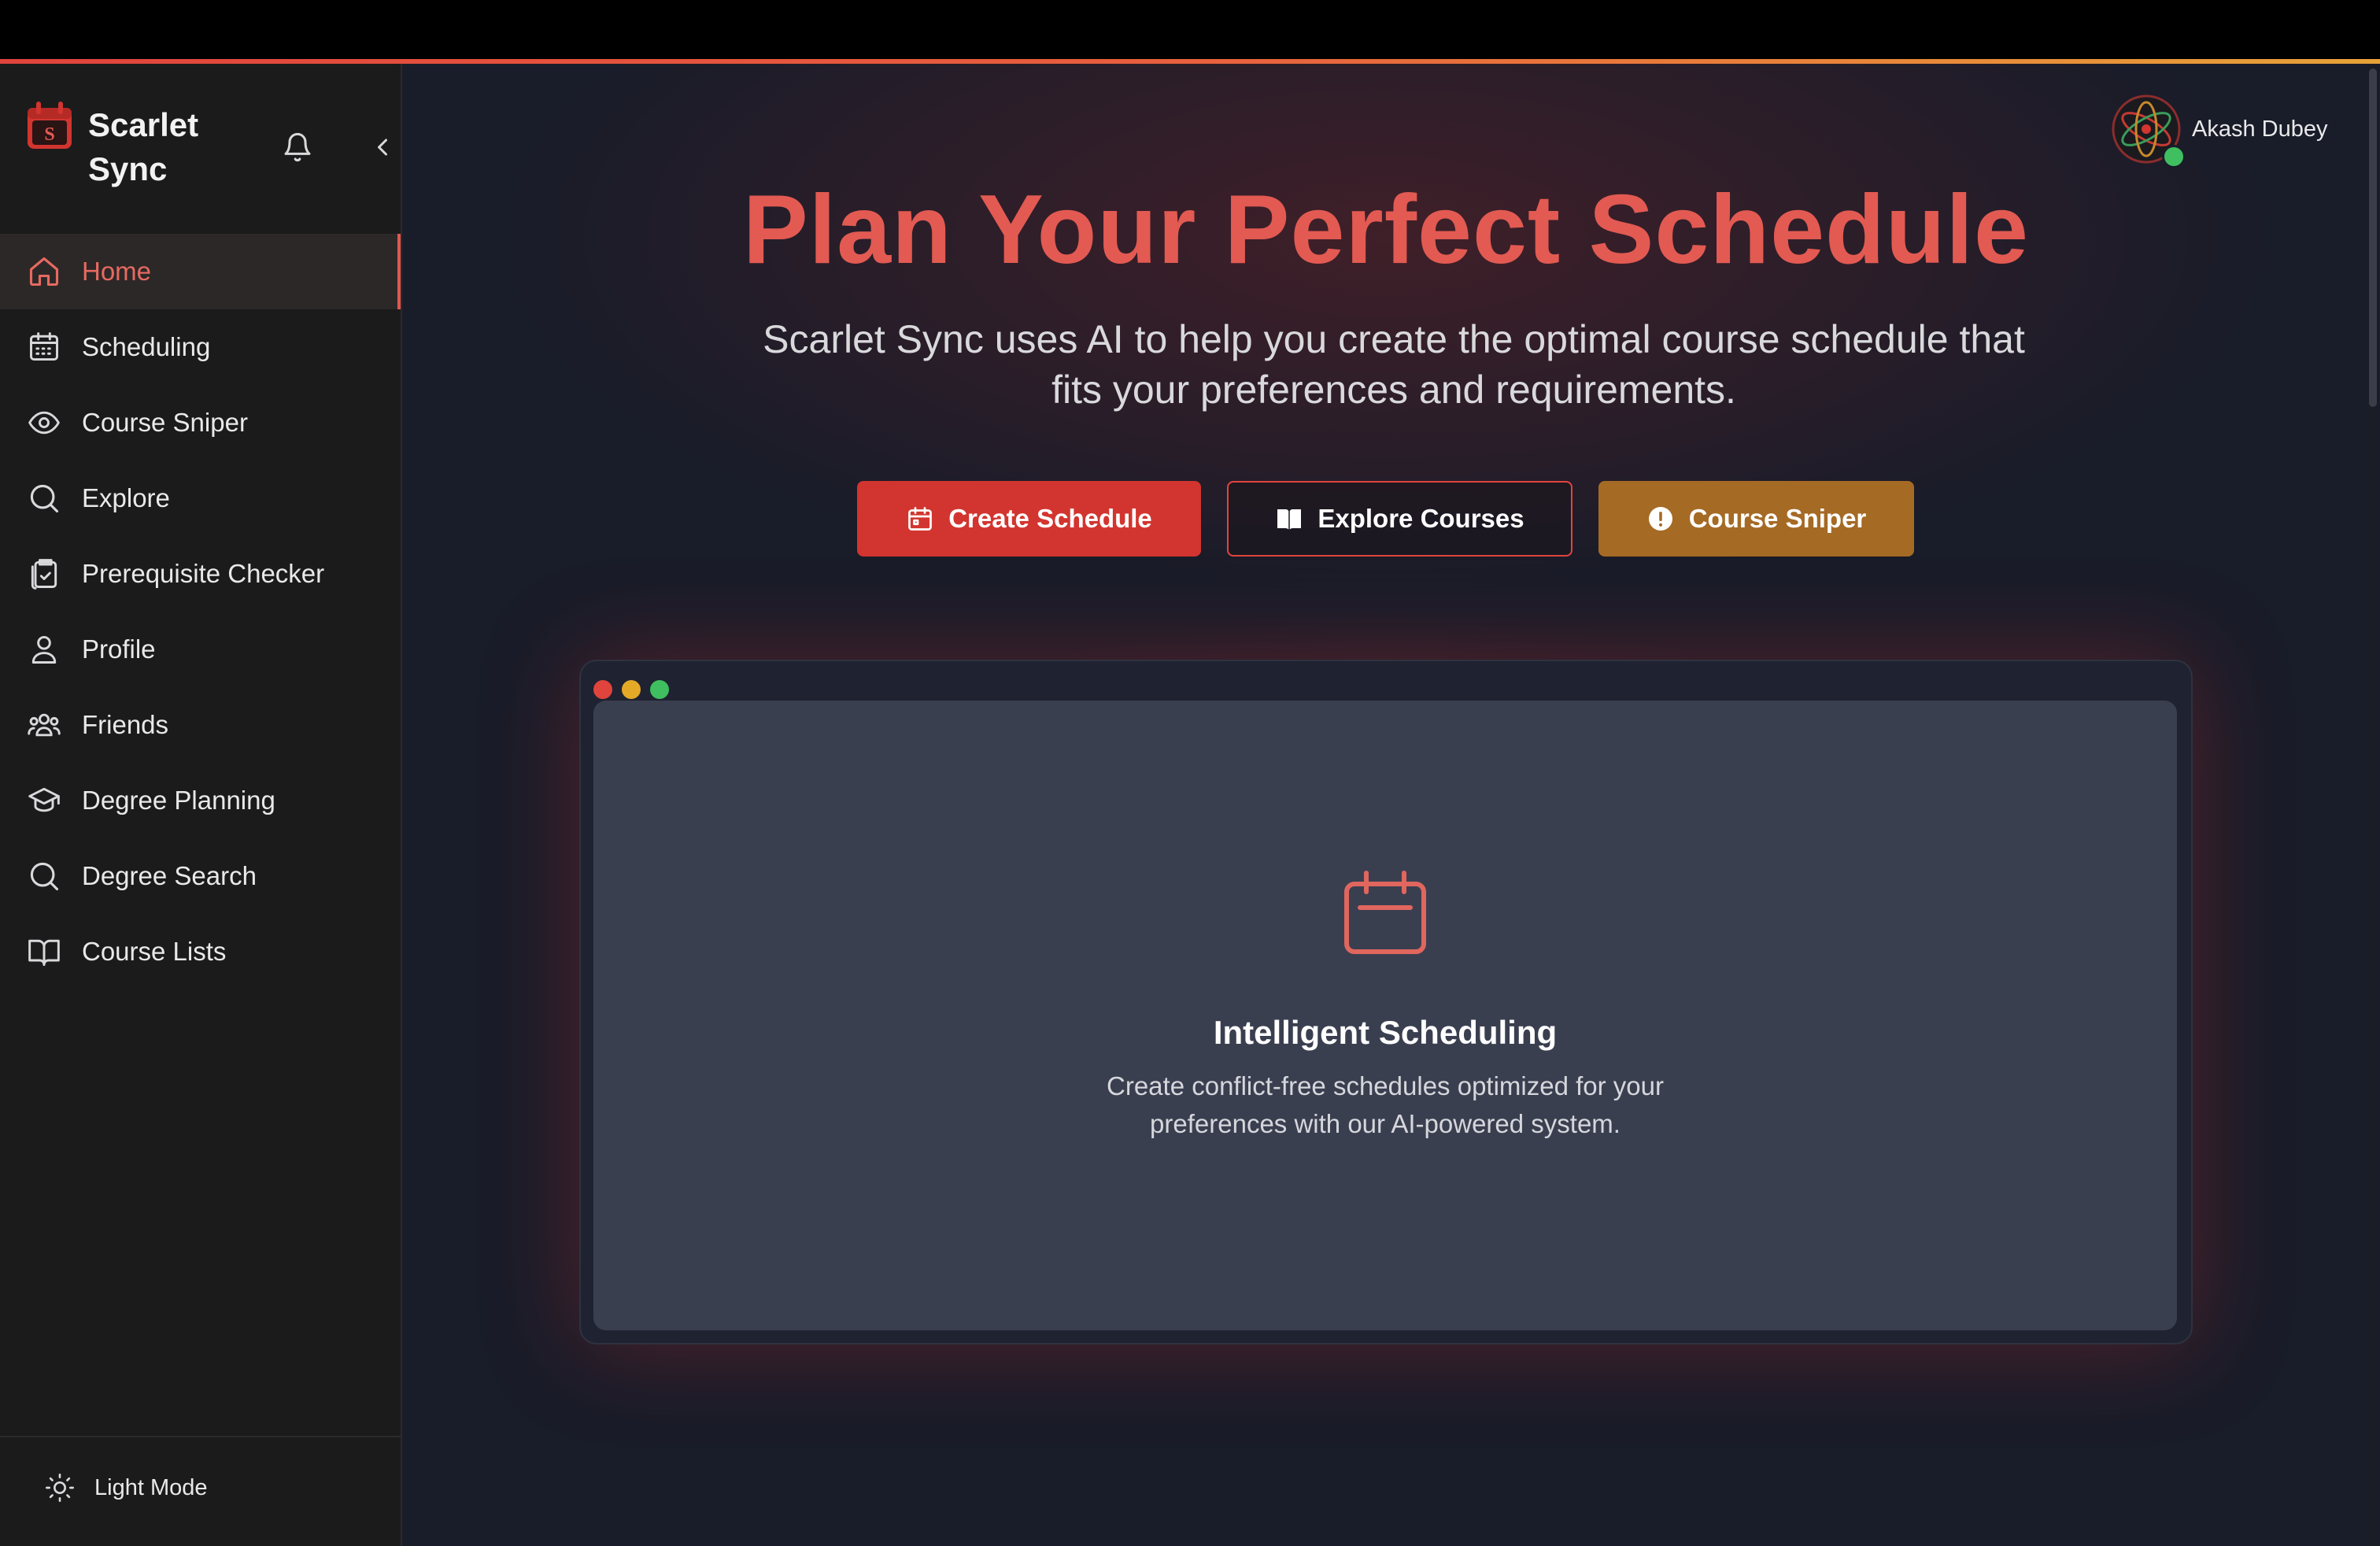  What do you see at coordinates (126, 497) in the screenshot?
I see `sidebar-item-label: Explore` at bounding box center [126, 497].